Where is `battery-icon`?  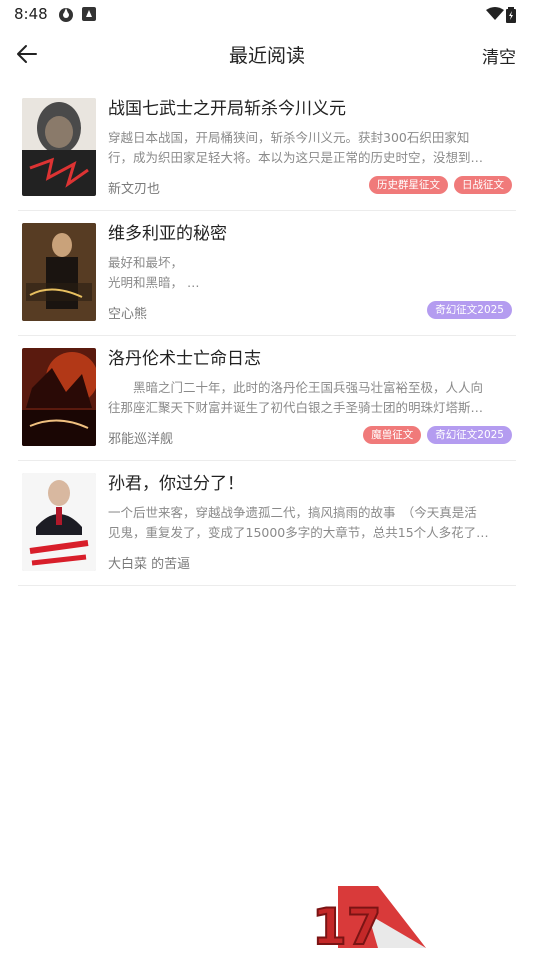
battery-icon is located at coordinates (513, 15).